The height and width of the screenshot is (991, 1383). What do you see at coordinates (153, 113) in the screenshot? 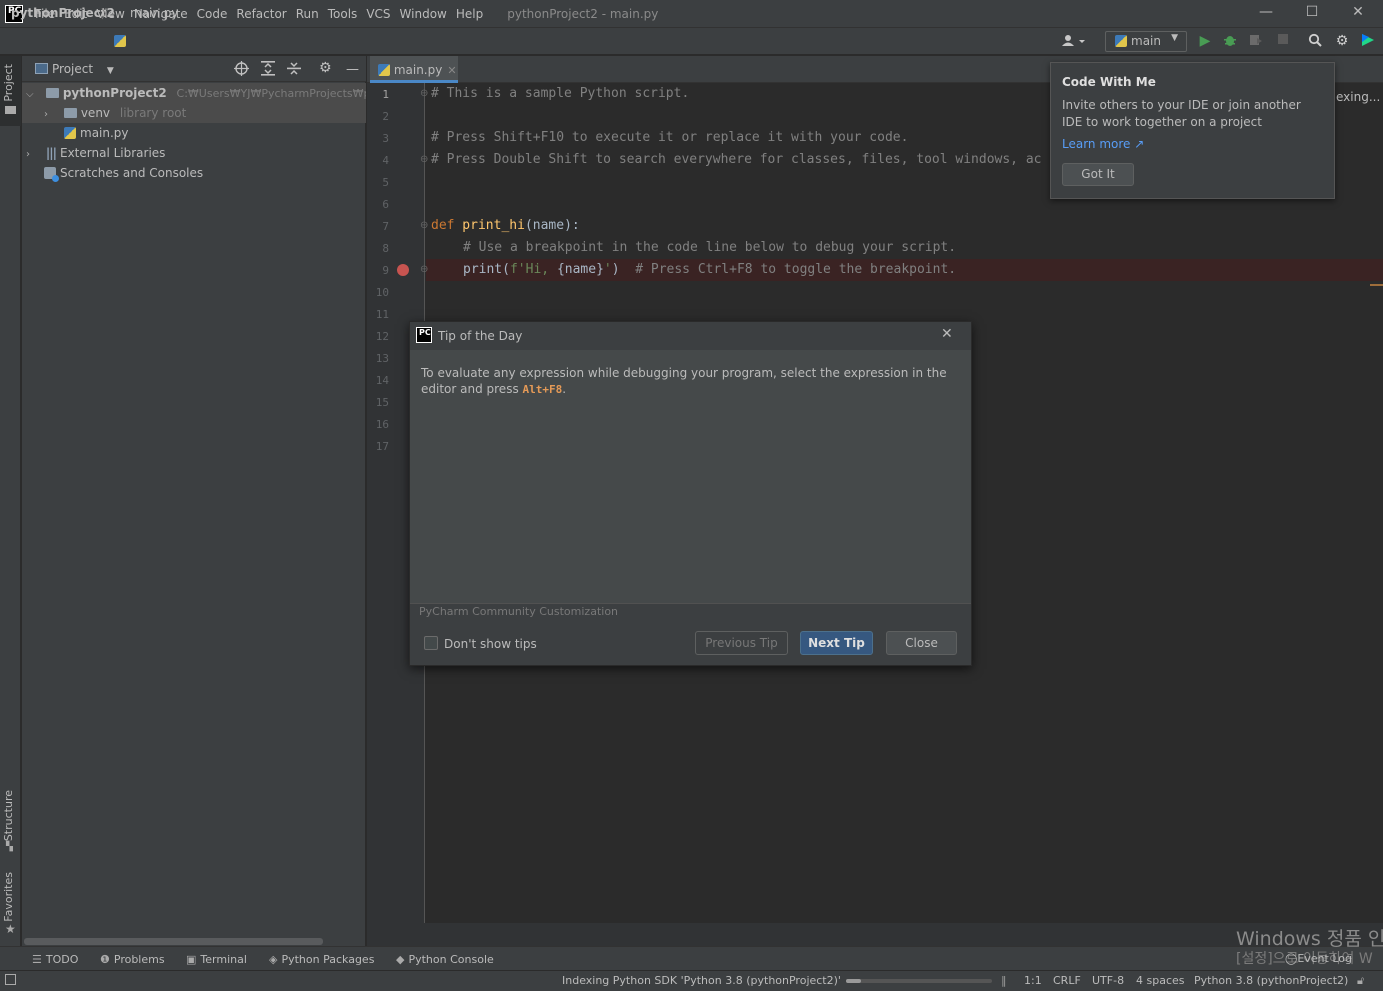
I see `tree-item-note: library root` at bounding box center [153, 113].